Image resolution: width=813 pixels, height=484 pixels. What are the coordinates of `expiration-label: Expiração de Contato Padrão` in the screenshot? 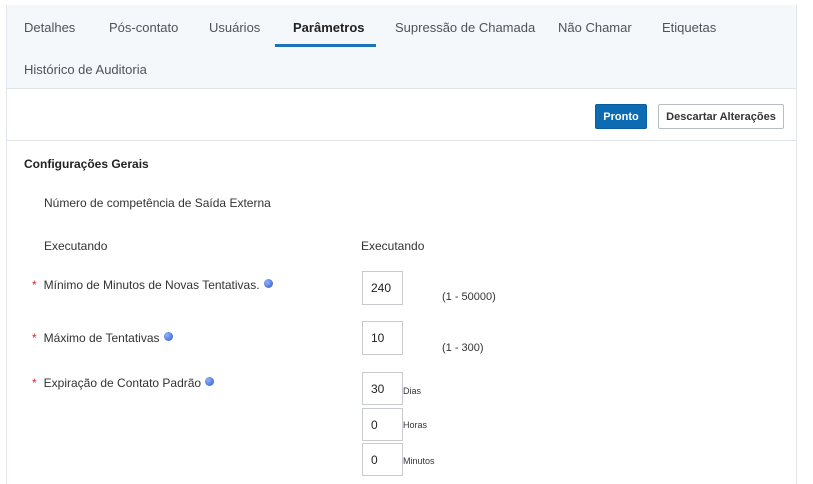 It's located at (122, 383).